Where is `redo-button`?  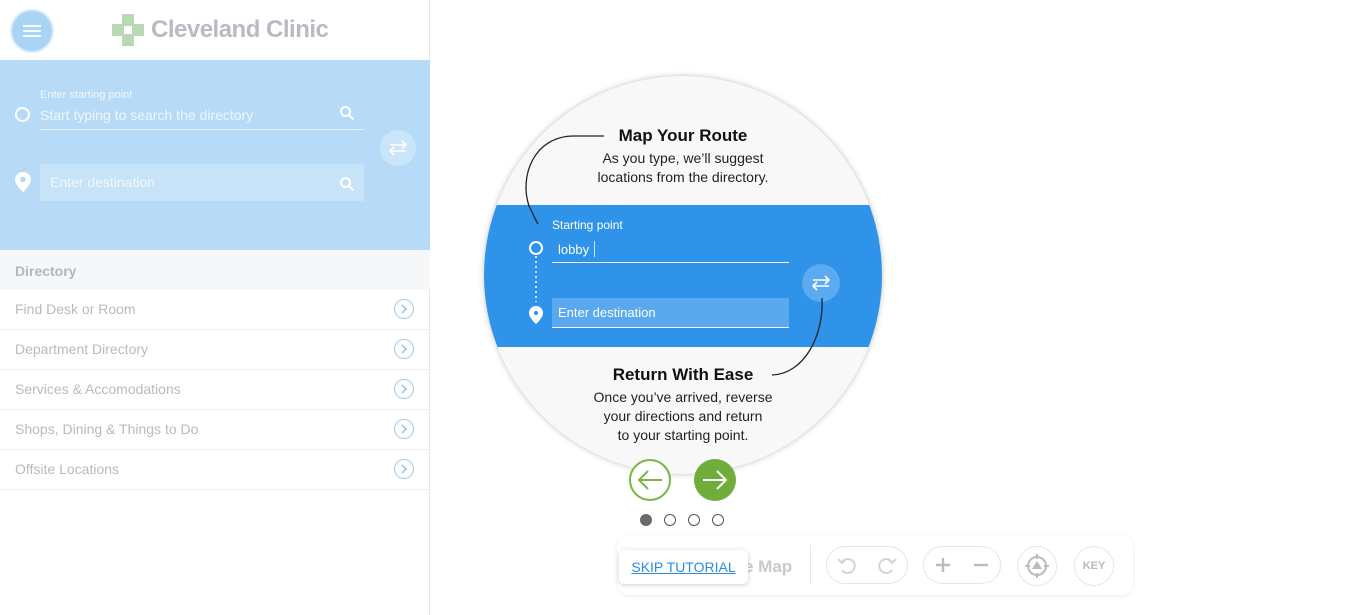 redo-button is located at coordinates (887, 565).